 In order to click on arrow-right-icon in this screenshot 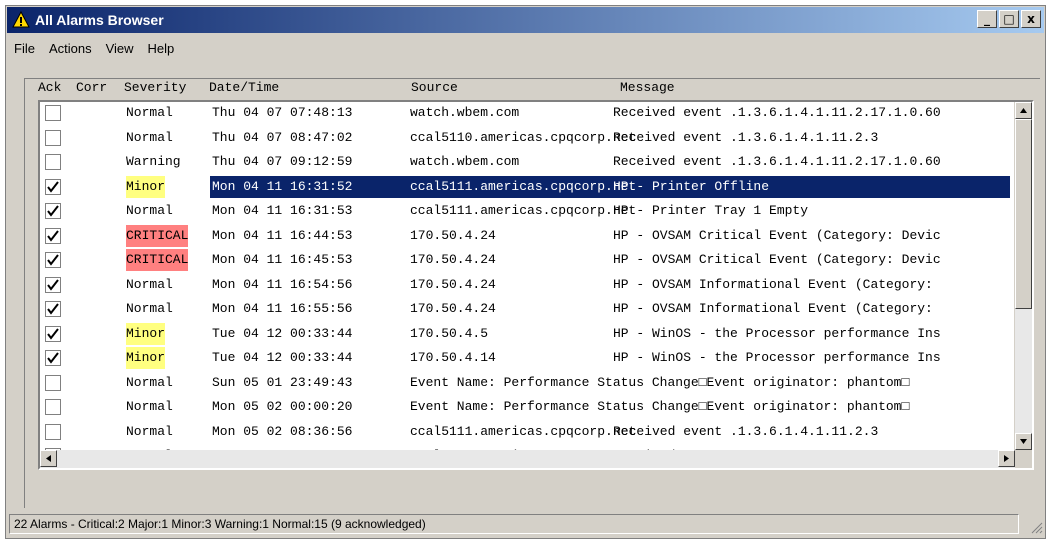, I will do `click(1006, 458)`.